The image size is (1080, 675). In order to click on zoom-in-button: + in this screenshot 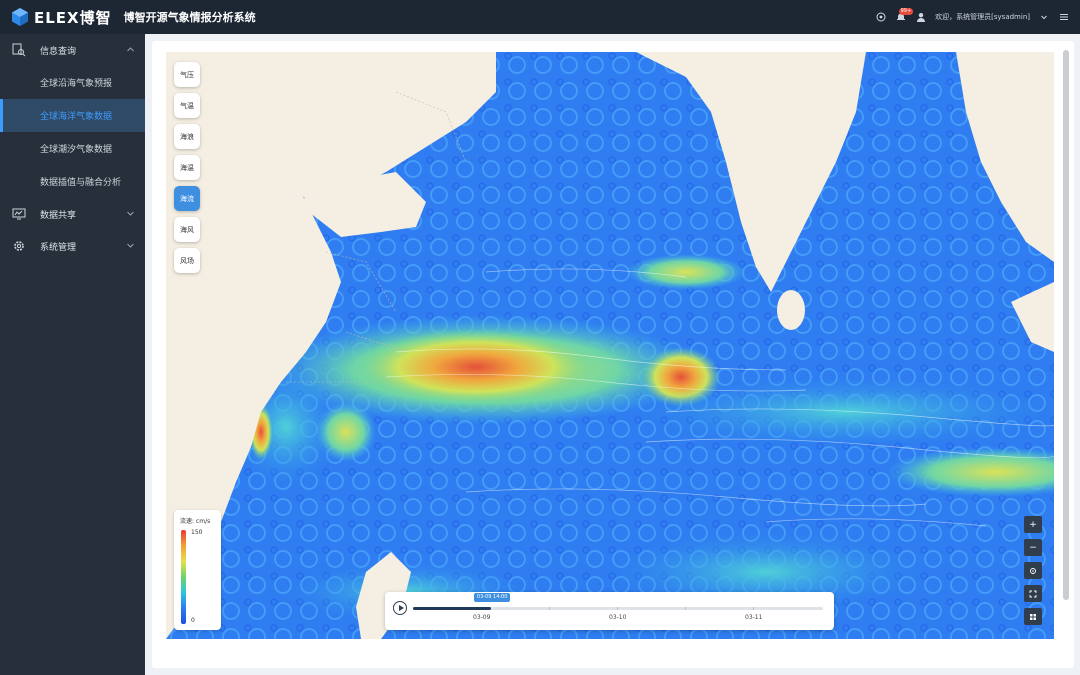, I will do `click(1033, 524)`.